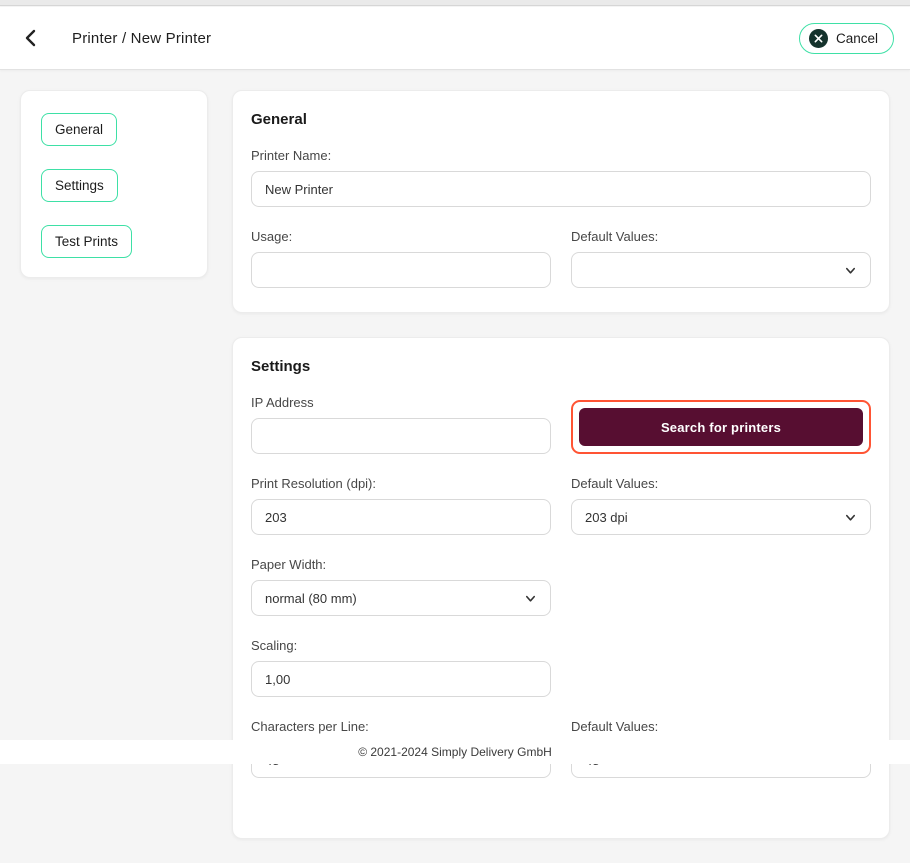 The height and width of the screenshot is (863, 910). What do you see at coordinates (282, 402) in the screenshot?
I see `ip-address-label: IP Address` at bounding box center [282, 402].